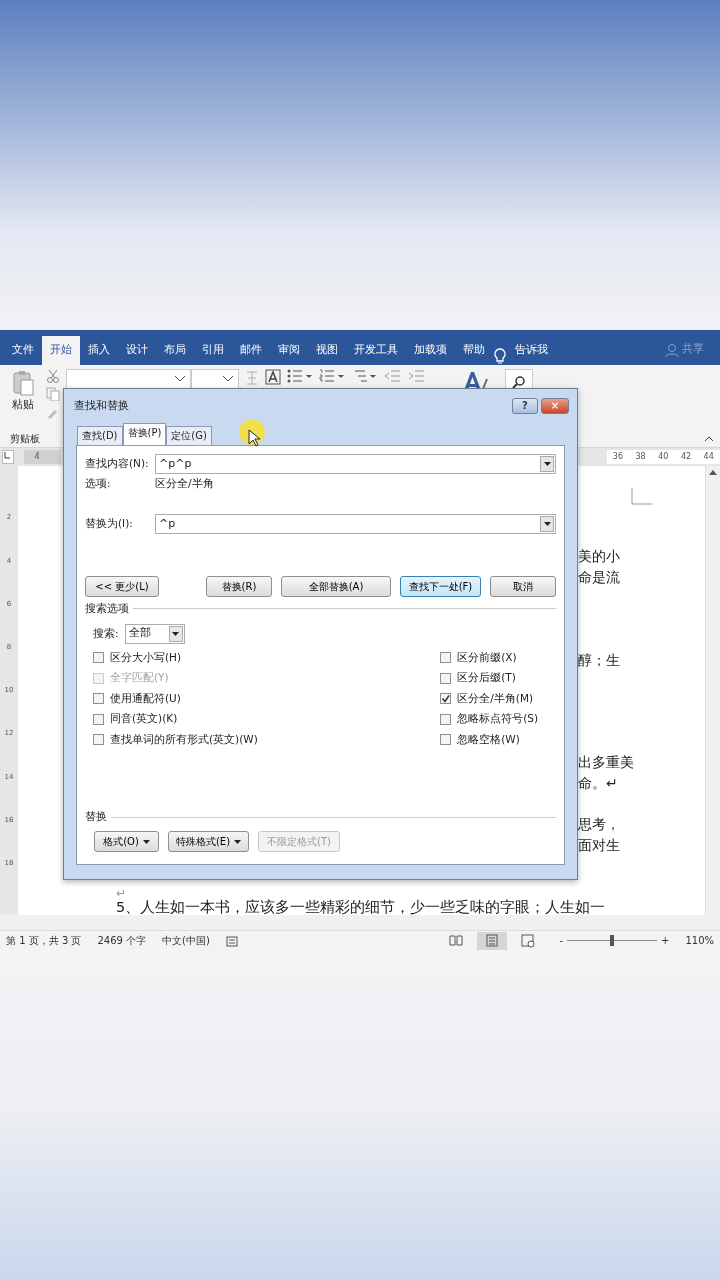  Describe the element at coordinates (239, 586) in the screenshot. I see `dialog-button: 替换(R)` at that location.